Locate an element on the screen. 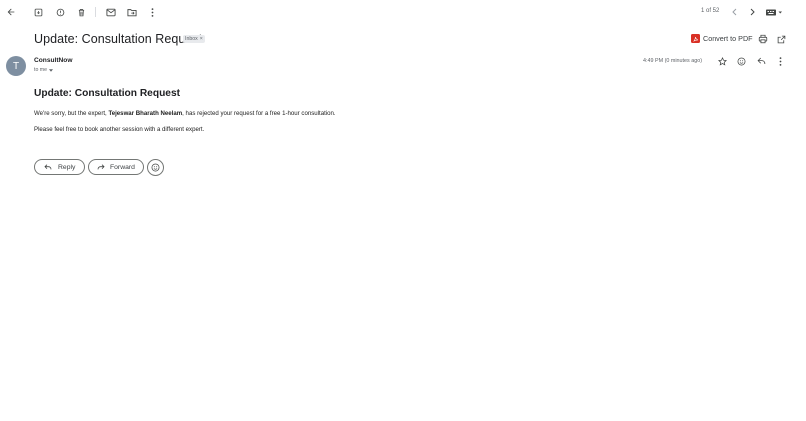 The image size is (806, 421). expert-name: Tejeswar Bharath Neelam is located at coordinates (145, 113).